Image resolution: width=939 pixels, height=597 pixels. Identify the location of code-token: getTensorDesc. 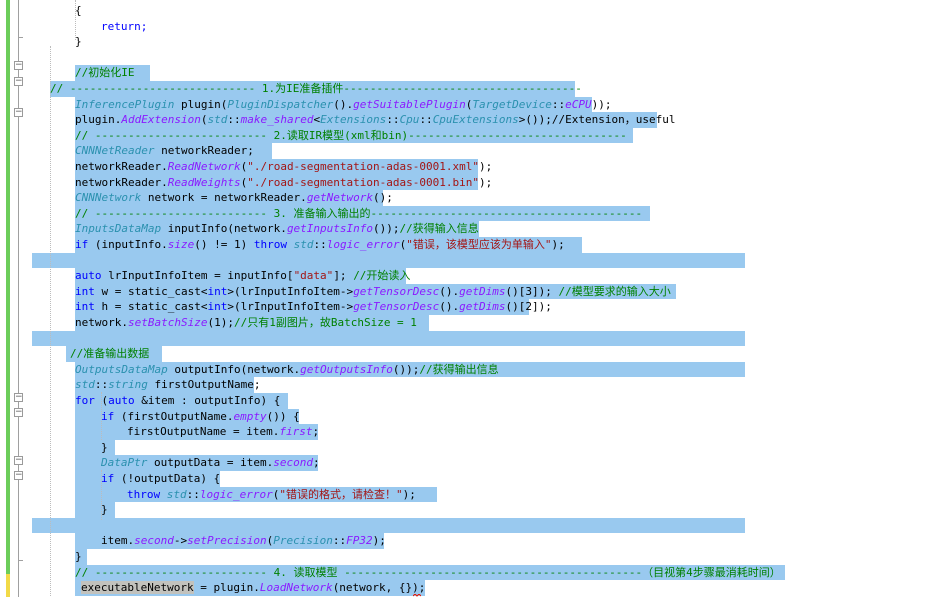
(396, 291).